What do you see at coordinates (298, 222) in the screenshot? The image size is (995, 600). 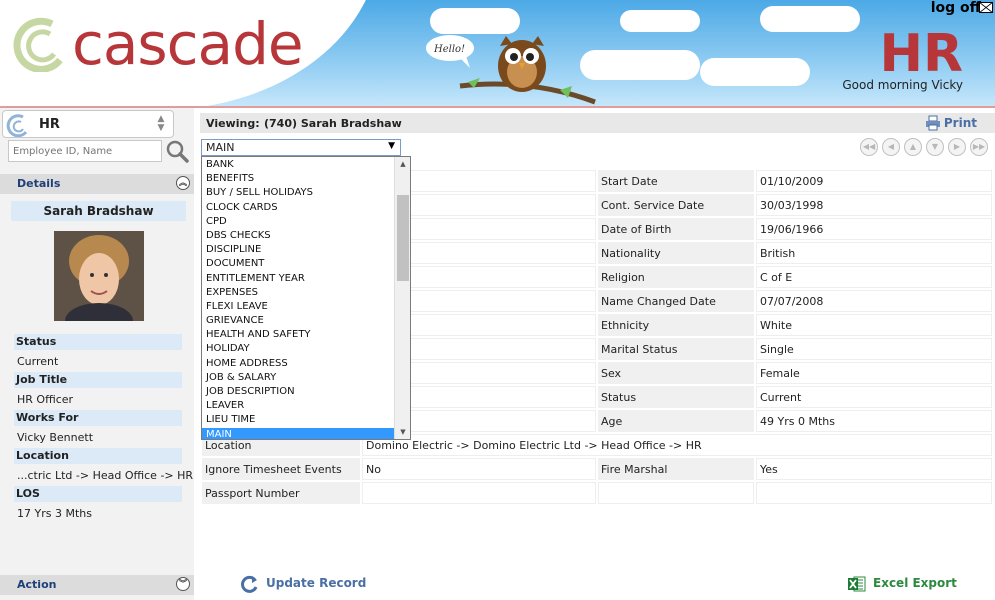 I see `dropdown-option: CPD` at bounding box center [298, 222].